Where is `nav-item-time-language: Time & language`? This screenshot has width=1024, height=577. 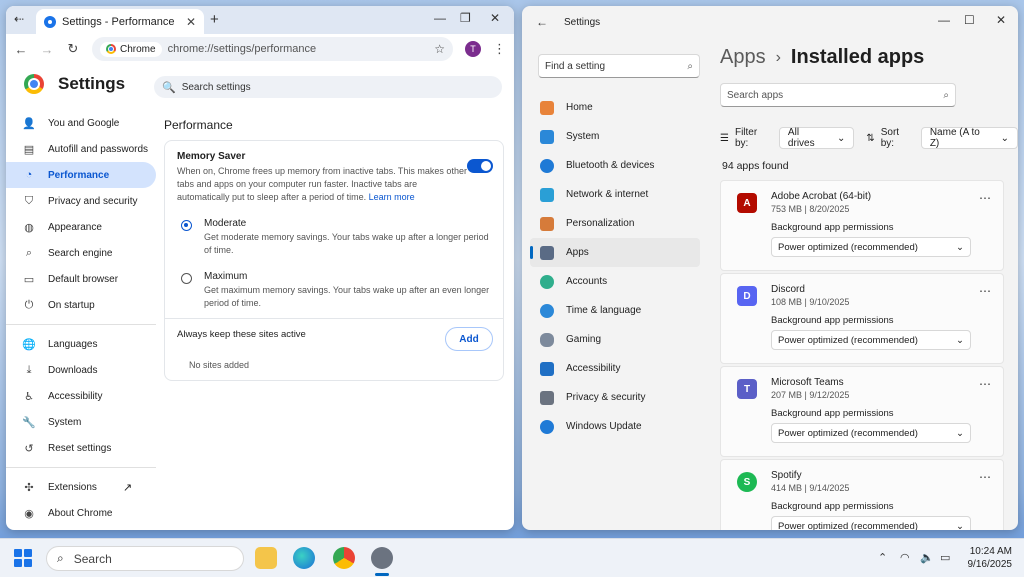
nav-item-time-language: Time & language is located at coordinates (615, 310).